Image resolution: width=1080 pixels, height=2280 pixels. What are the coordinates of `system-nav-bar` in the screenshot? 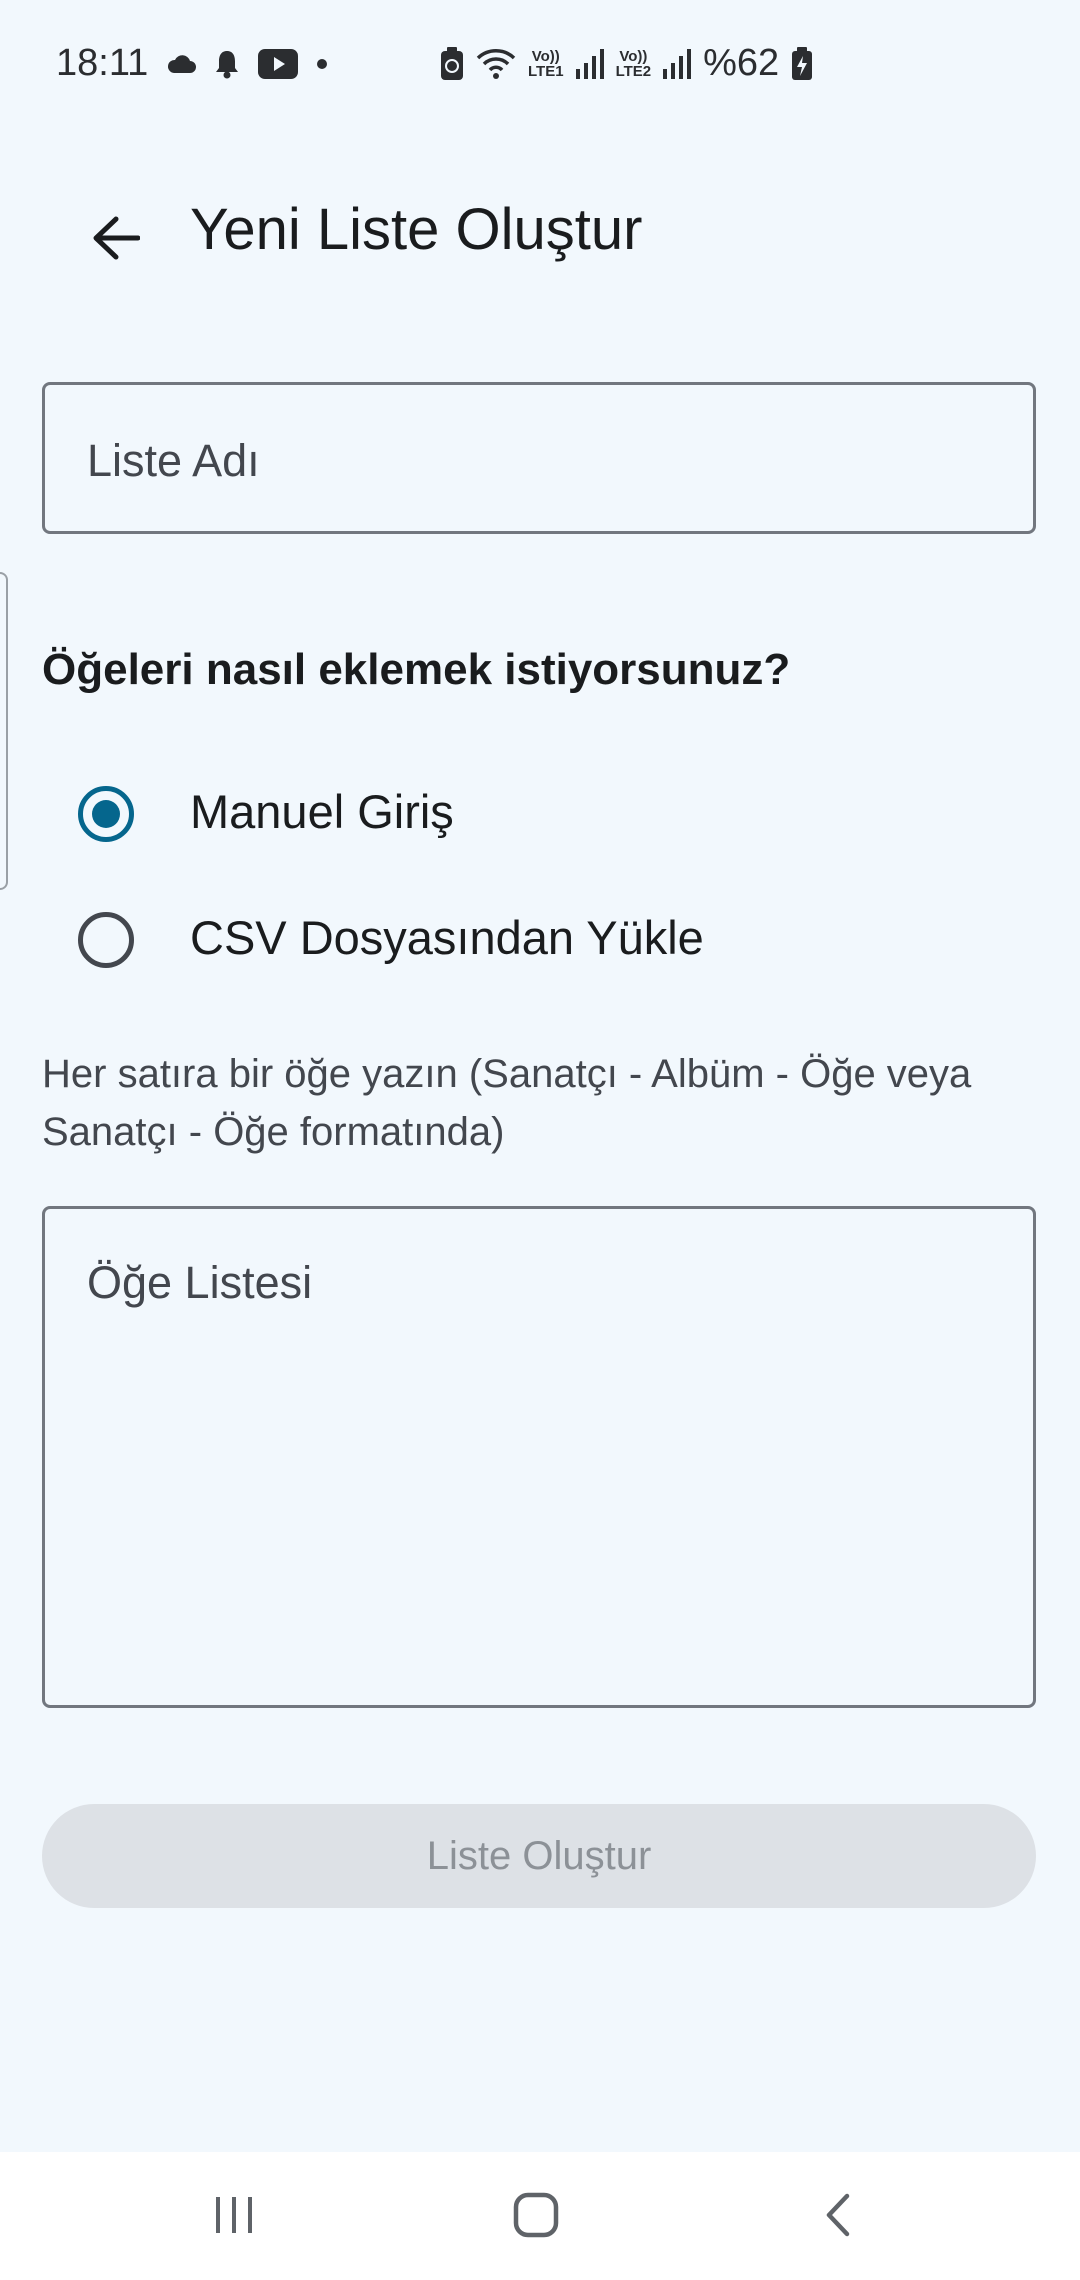 It's located at (540, 2216).